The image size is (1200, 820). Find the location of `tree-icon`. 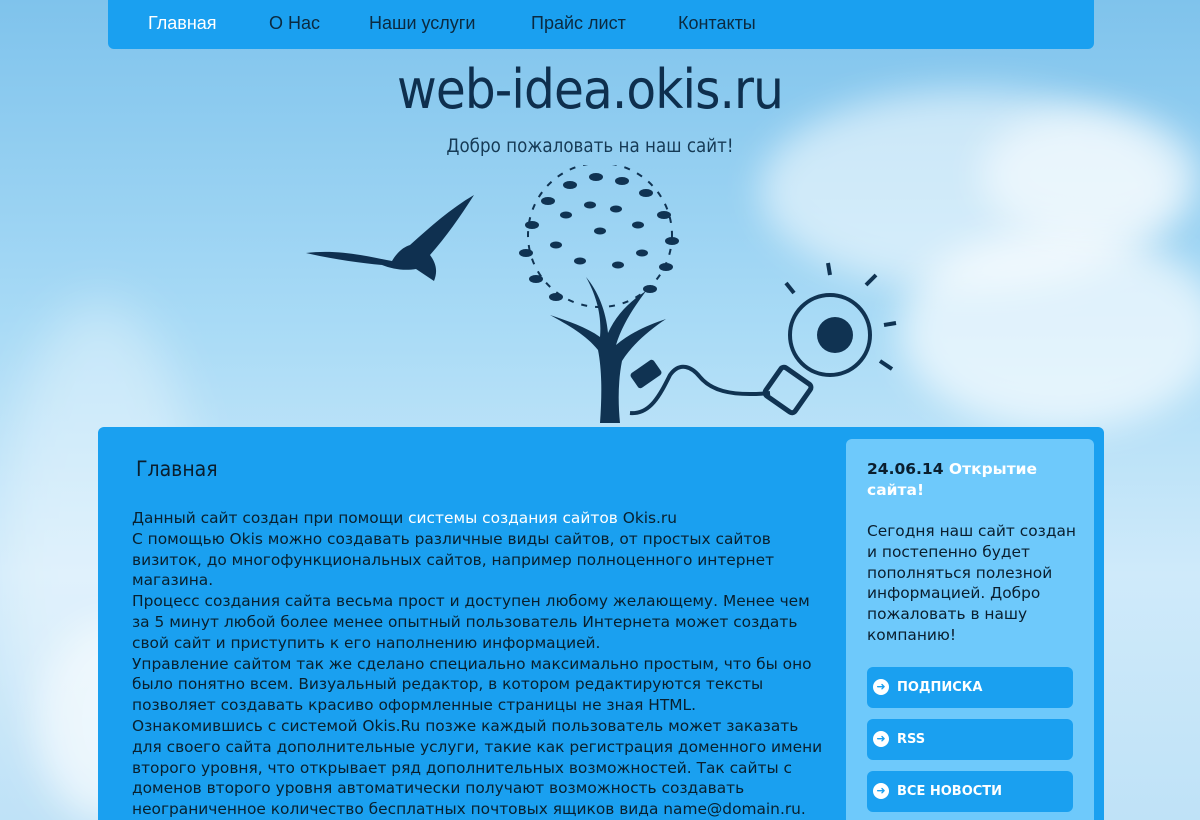

tree-icon is located at coordinates (599, 294).